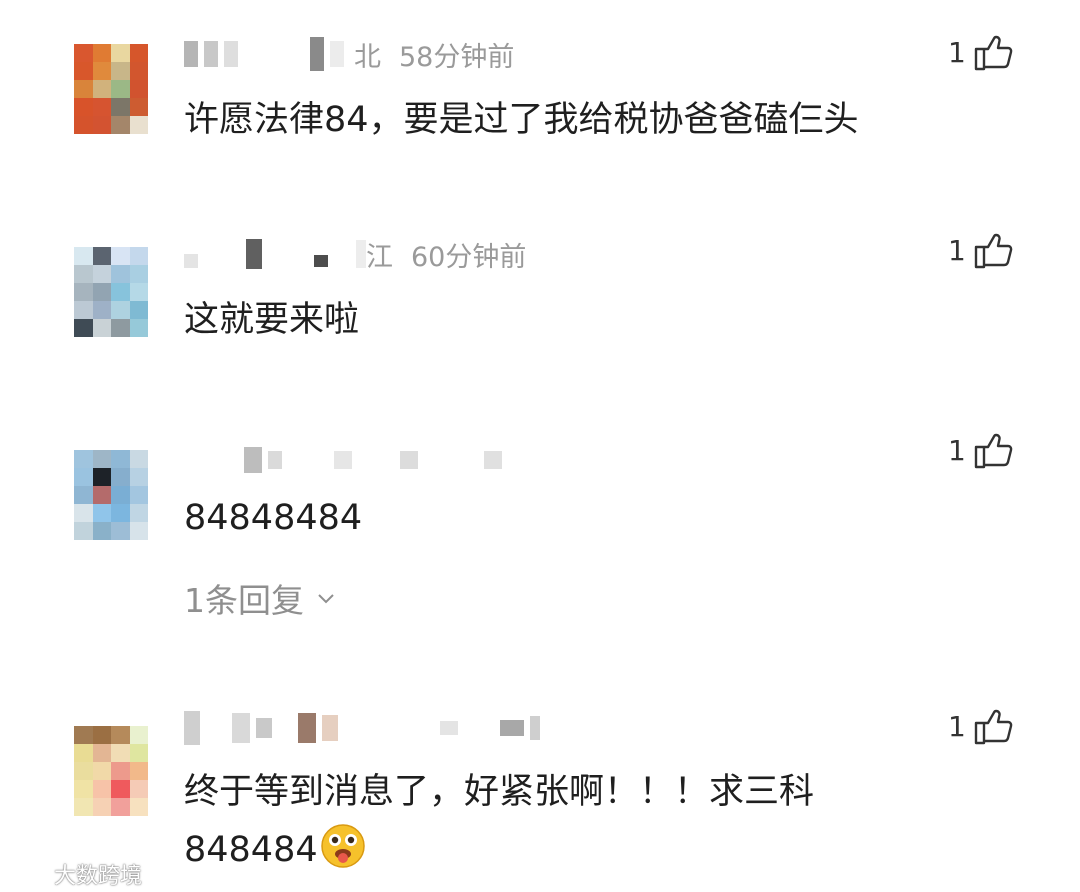  What do you see at coordinates (326, 599) in the screenshot?
I see `chevron-down-icon` at bounding box center [326, 599].